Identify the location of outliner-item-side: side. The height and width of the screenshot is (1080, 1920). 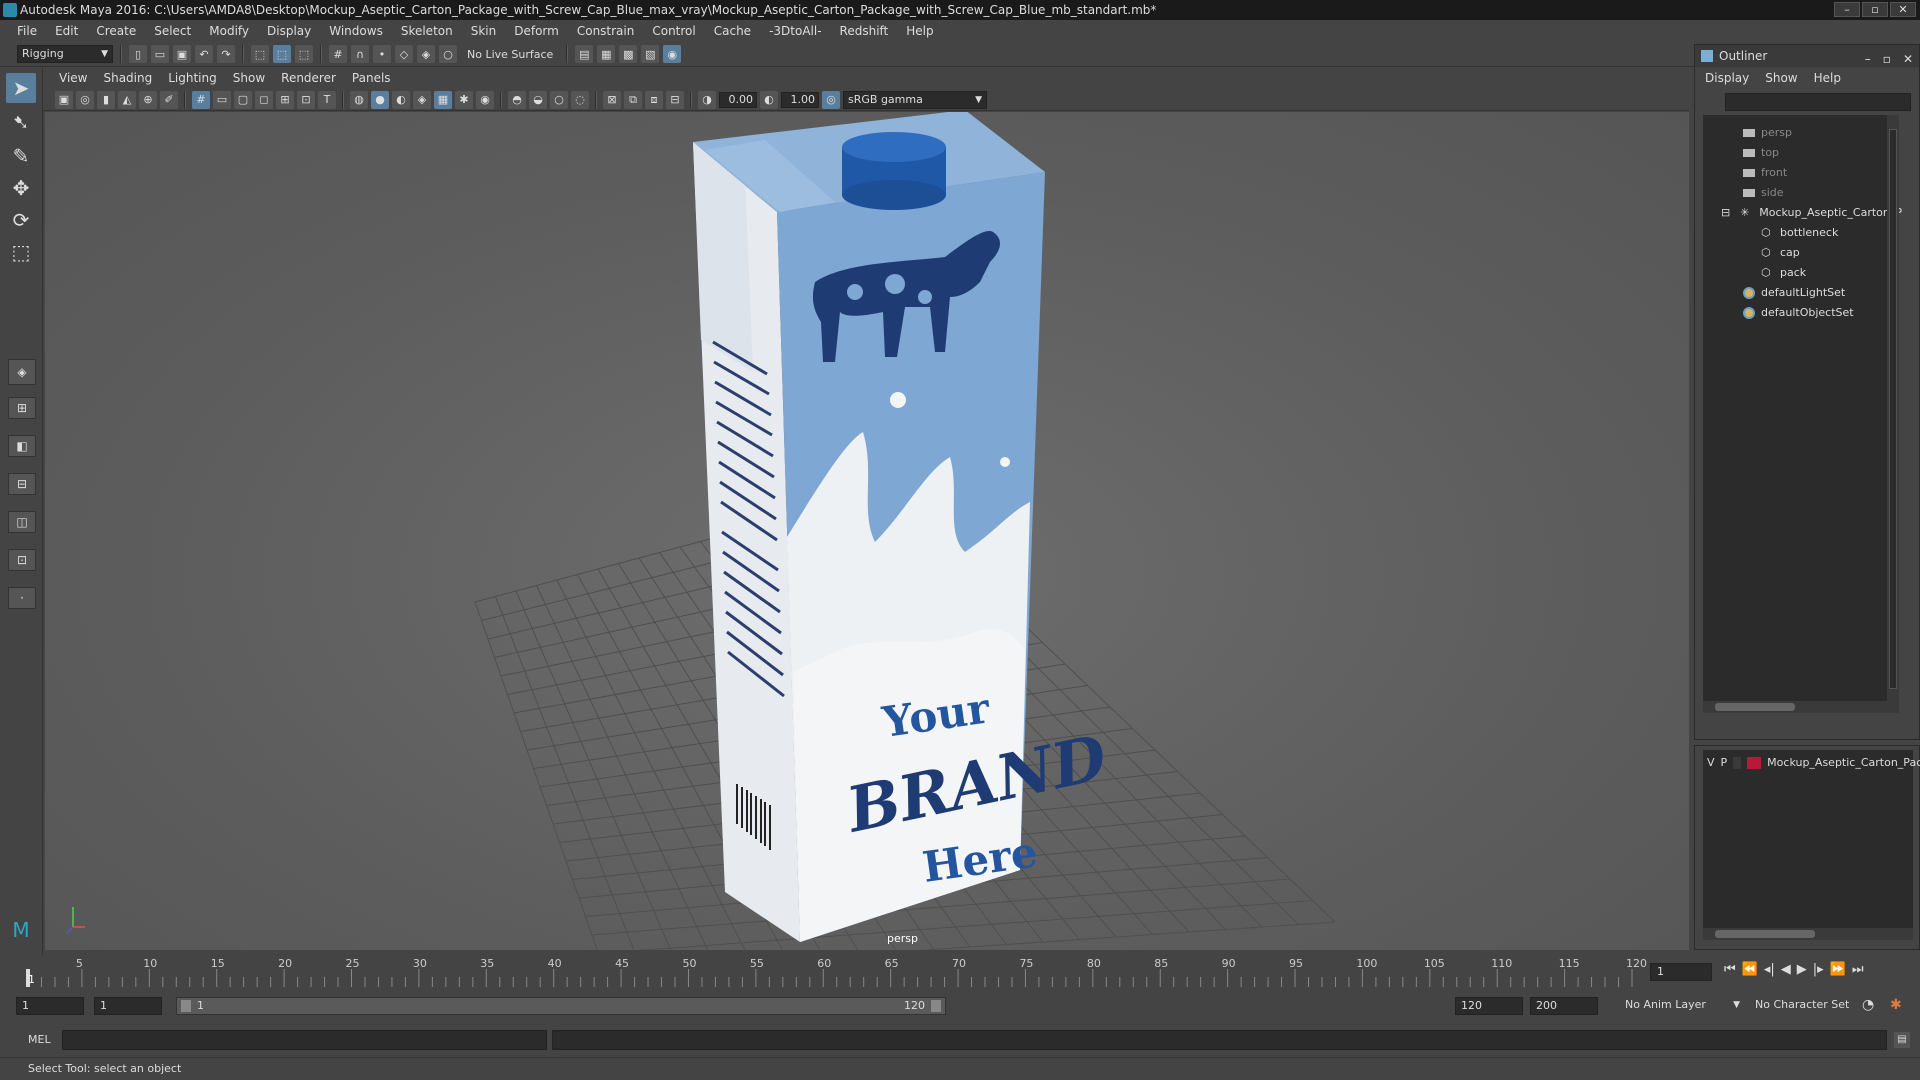
(1763, 193).